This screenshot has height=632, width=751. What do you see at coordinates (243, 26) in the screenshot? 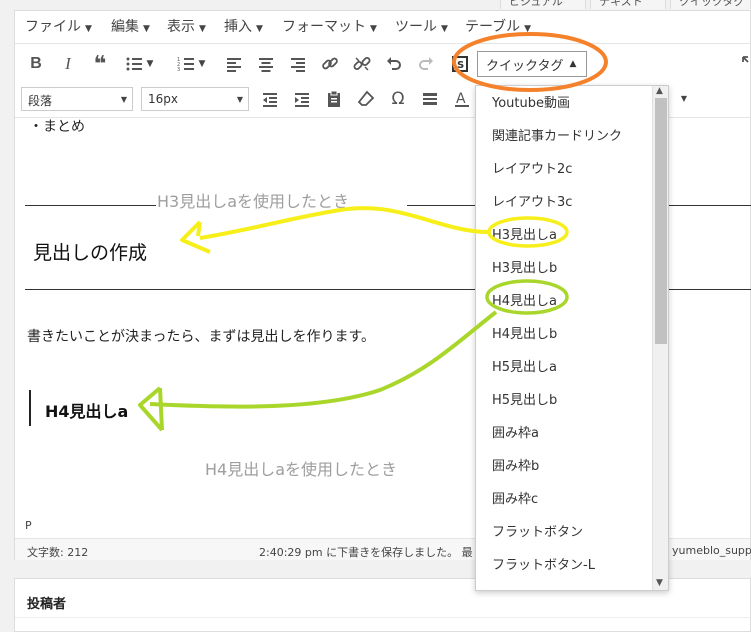
I see `menu-insert: 挿入 ▼` at bounding box center [243, 26].